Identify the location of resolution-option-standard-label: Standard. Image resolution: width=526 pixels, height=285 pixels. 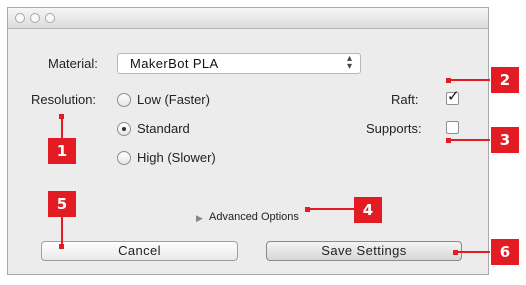
(163, 128).